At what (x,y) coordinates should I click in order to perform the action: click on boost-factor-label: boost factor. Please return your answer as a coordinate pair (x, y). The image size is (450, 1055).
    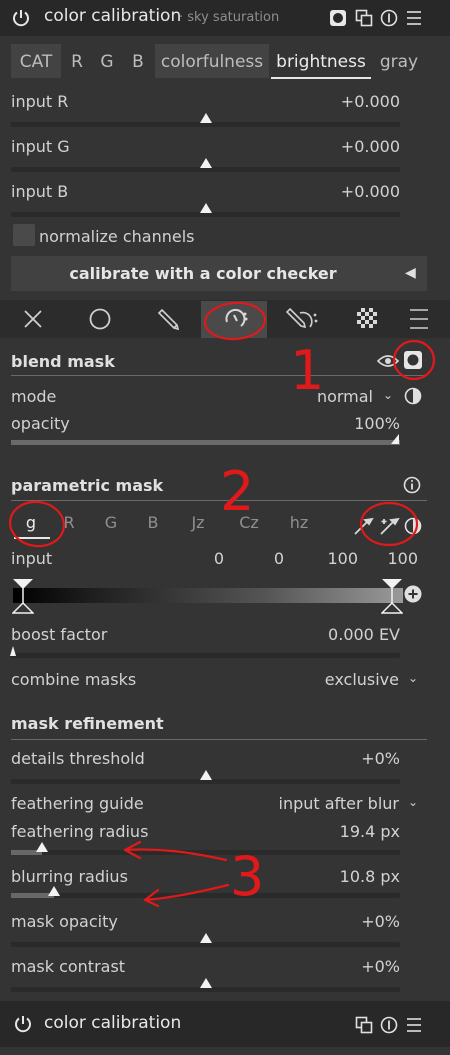
    Looking at the image, I should click on (59, 634).